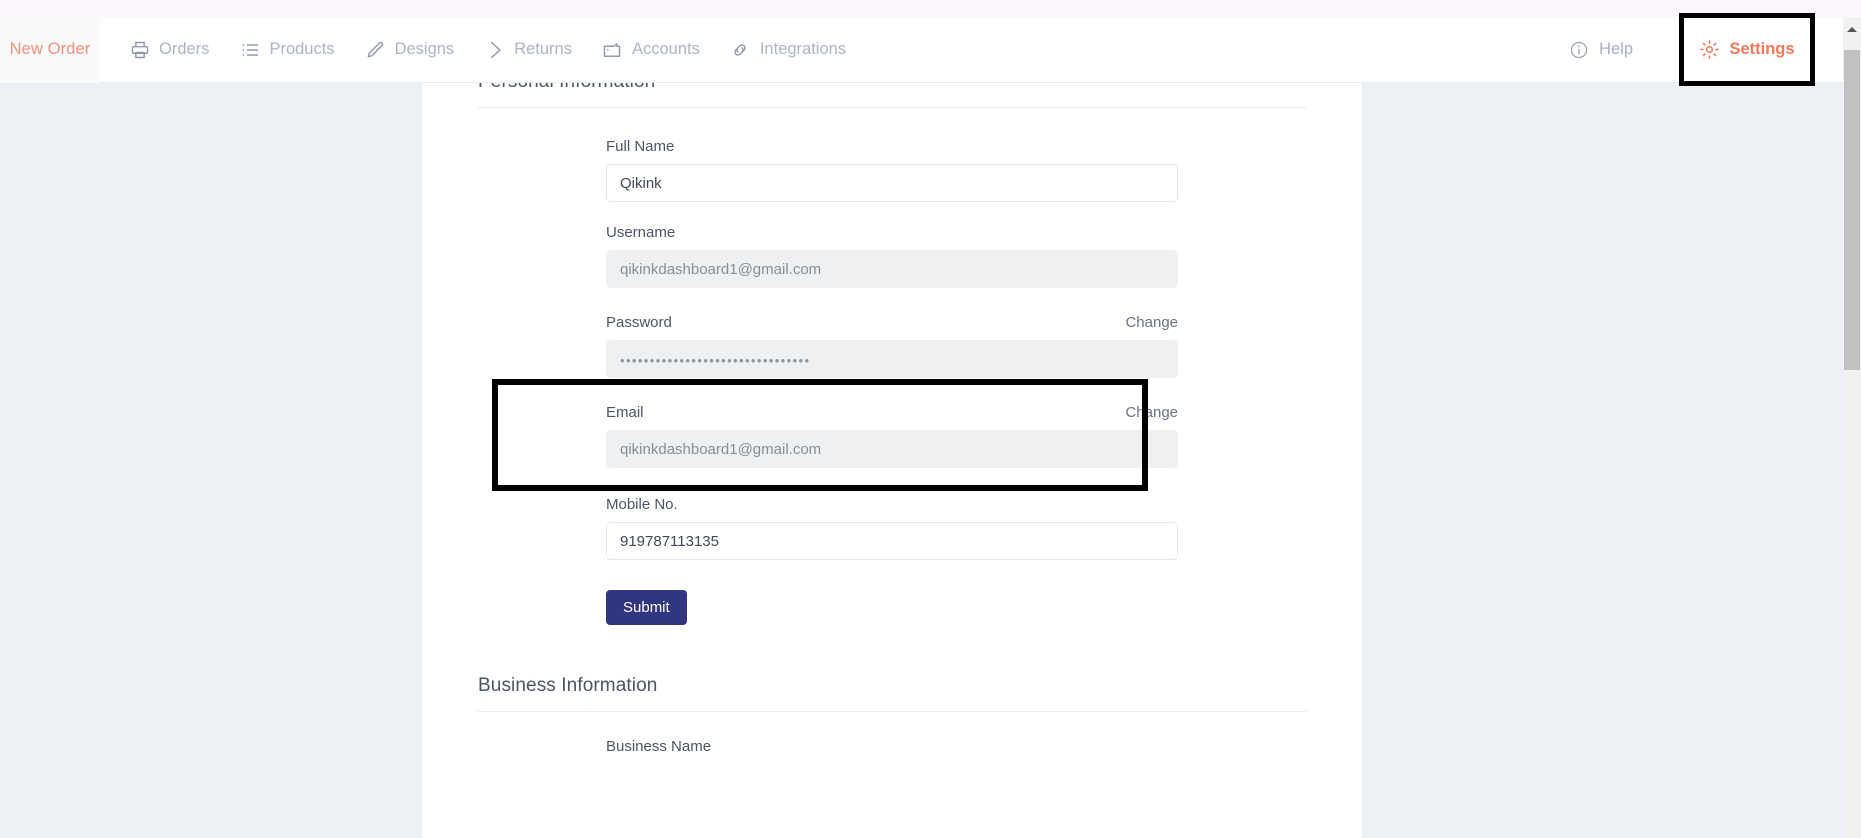 This screenshot has width=1861, height=838. I want to click on nav-item-accounts-label: Accounts, so click(665, 49).